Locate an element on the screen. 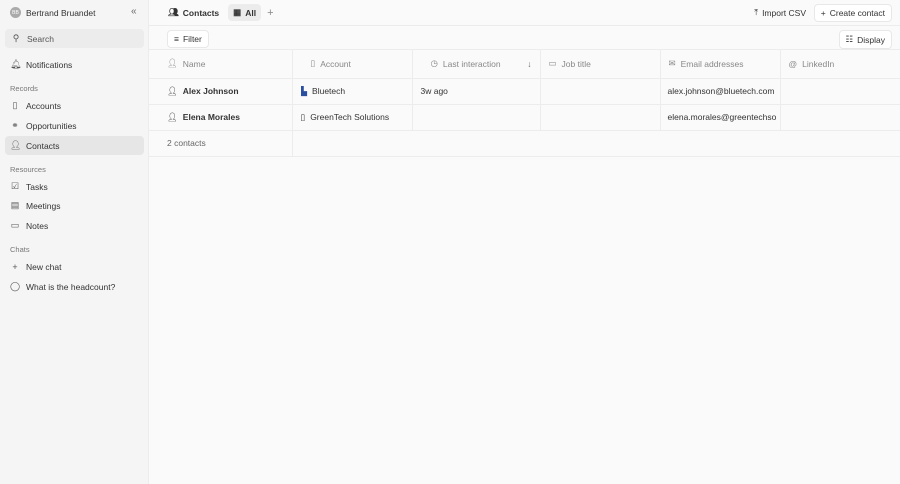 The height and width of the screenshot is (484, 900). chat-bubble-icon: ◯ is located at coordinates (15, 286).